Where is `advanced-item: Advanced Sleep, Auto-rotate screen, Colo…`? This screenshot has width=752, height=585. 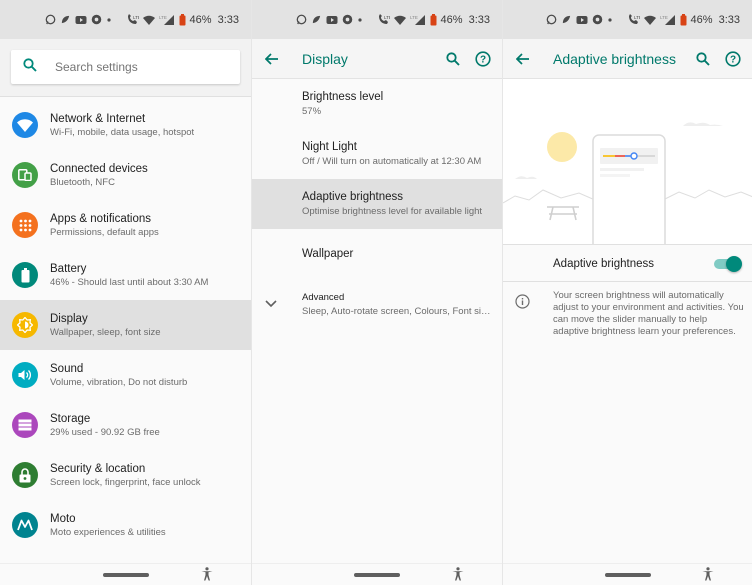
advanced-item: Advanced Sleep, Auto-rotate screen, Colo… is located at coordinates (377, 304).